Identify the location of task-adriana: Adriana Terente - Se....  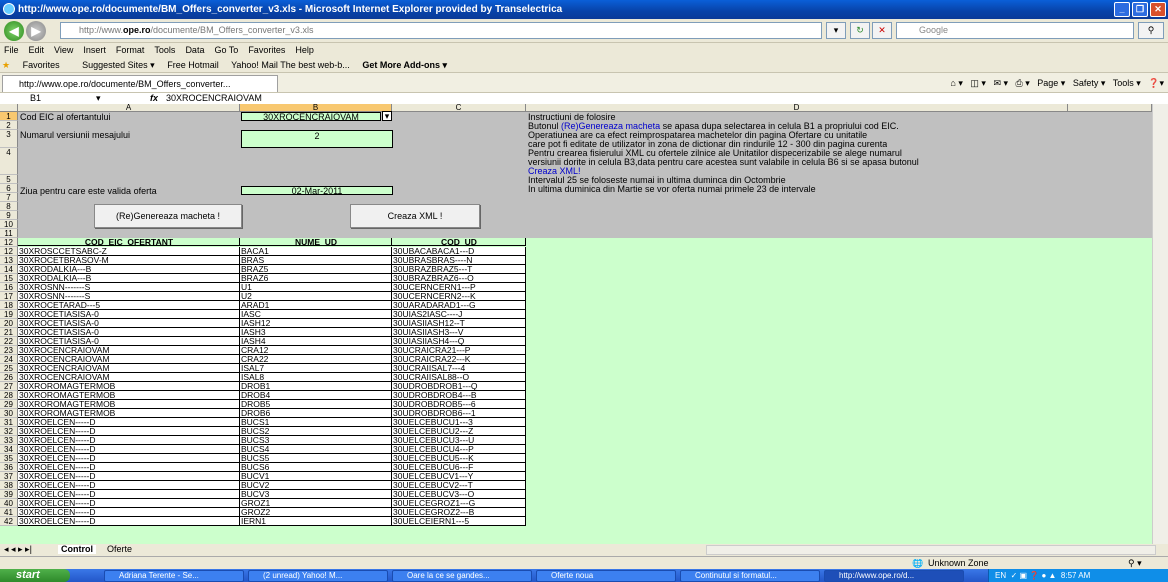
(174, 576).